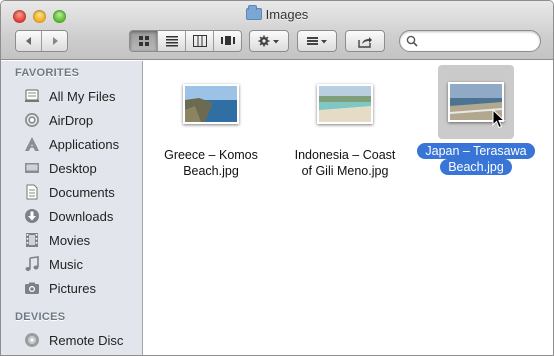  Describe the element at coordinates (476, 159) in the screenshot. I see `file-name-selected: Japan – Terasawa Beach.jpg` at that location.